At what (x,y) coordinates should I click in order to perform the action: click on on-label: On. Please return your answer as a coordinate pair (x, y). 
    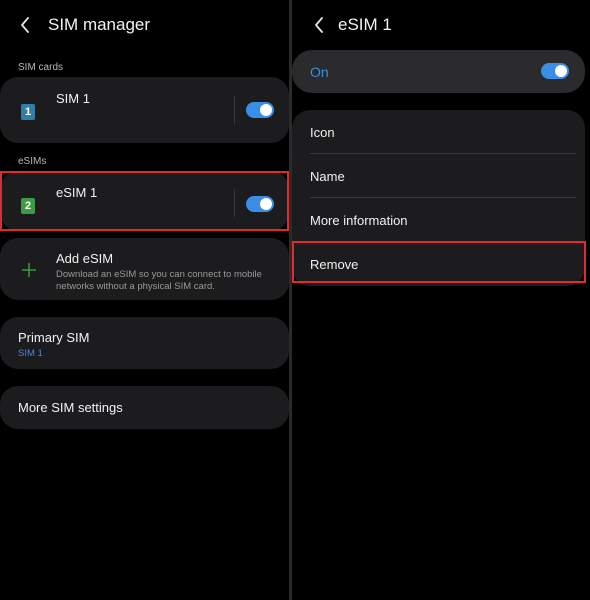
    Looking at the image, I should click on (319, 72).